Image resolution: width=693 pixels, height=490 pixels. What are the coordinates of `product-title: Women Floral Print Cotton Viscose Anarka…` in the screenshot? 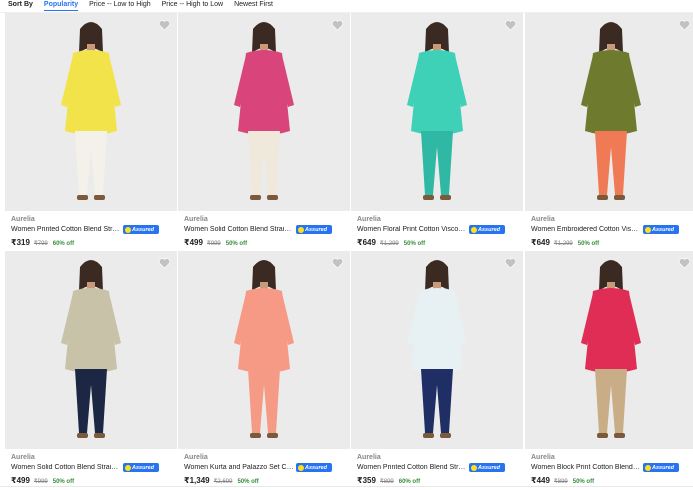 It's located at (412, 229).